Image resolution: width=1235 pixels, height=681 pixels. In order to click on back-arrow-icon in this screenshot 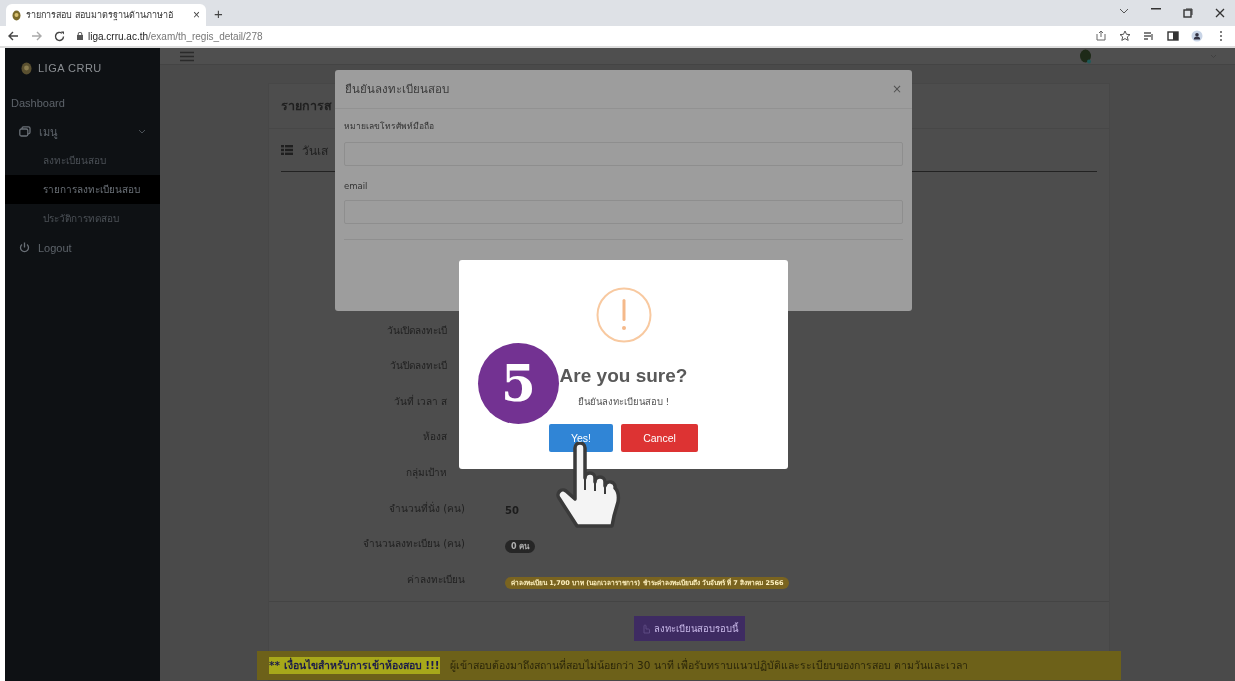, I will do `click(13, 36)`.